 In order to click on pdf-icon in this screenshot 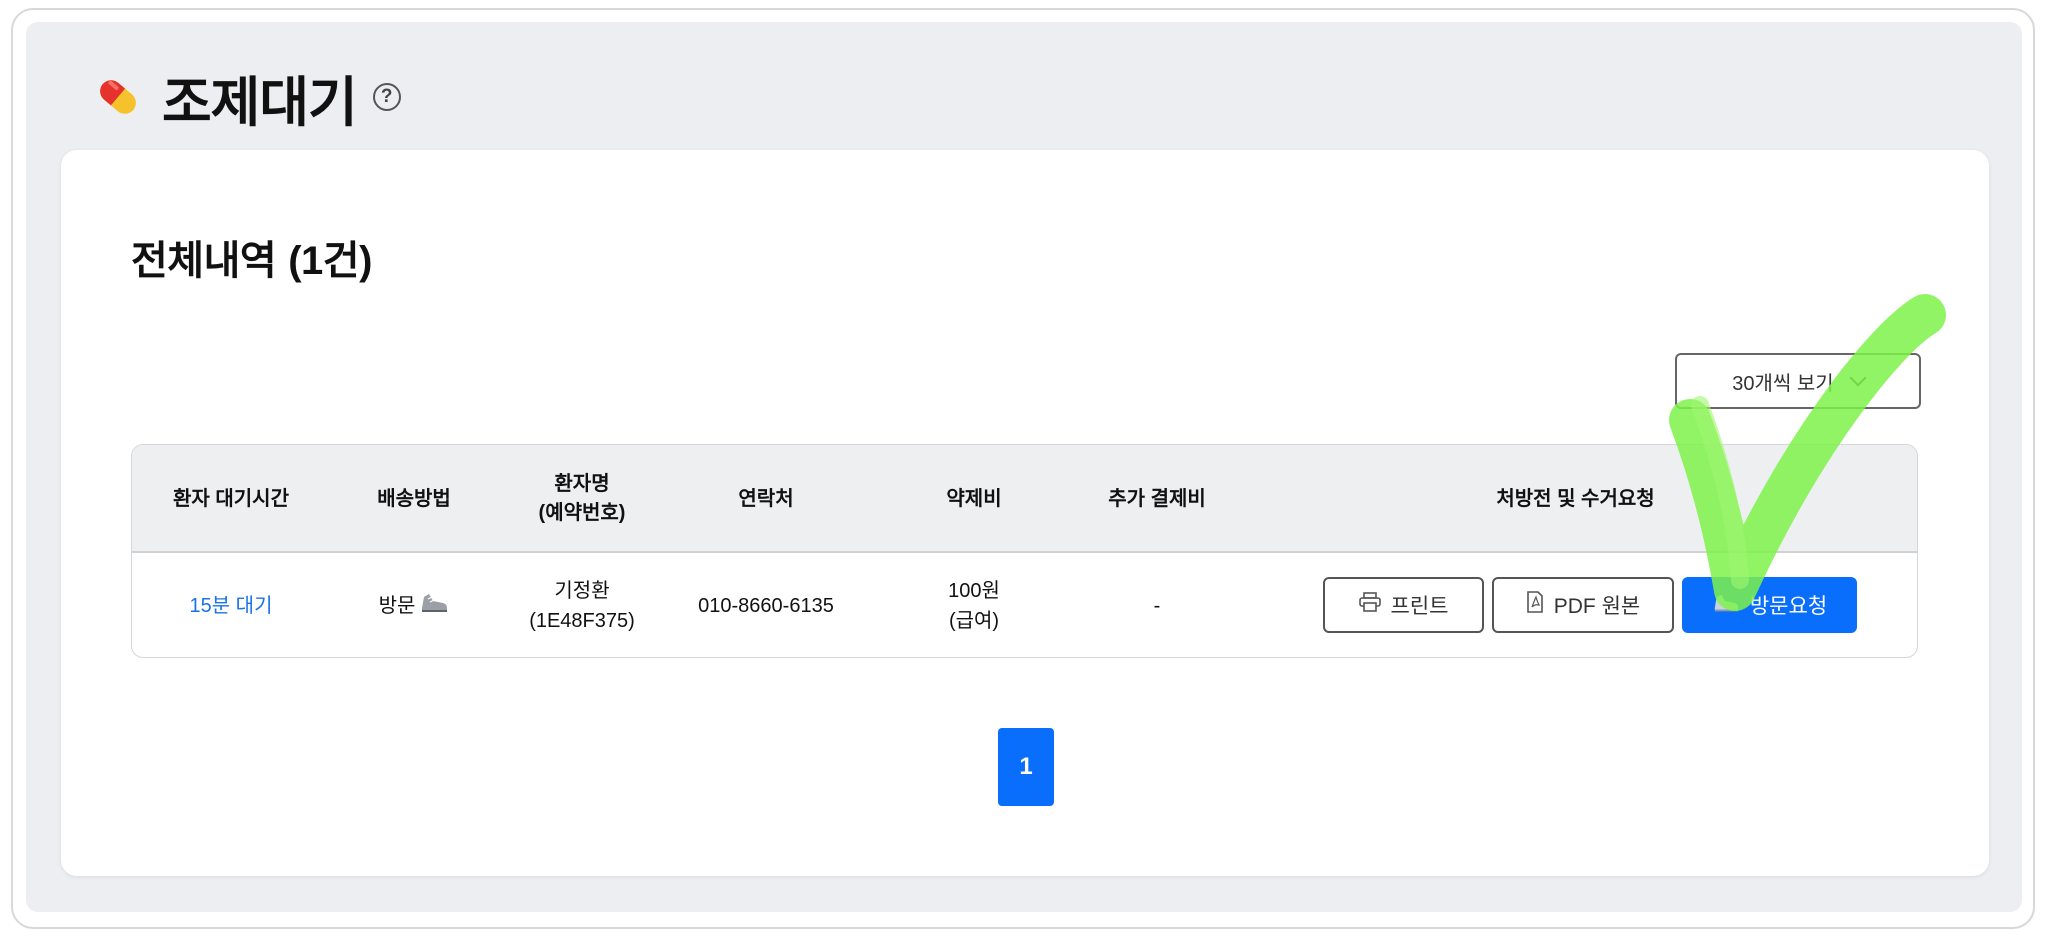, I will do `click(1535, 605)`.